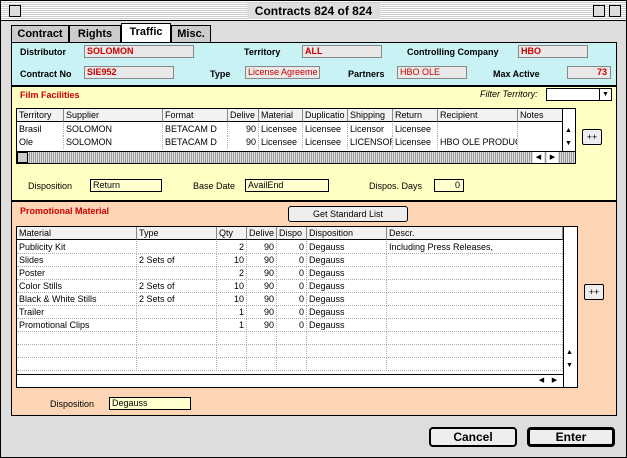 The image size is (627, 458). What do you see at coordinates (569, 307) in the screenshot?
I see `promo-vertical-scrollbar: ▲ ▼` at bounding box center [569, 307].